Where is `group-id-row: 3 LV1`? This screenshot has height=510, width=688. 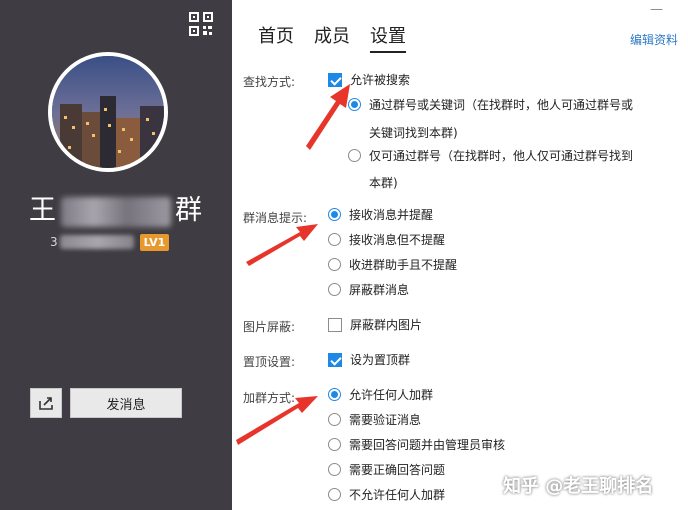
group-id-row: 3 LV1 is located at coordinates (110, 242).